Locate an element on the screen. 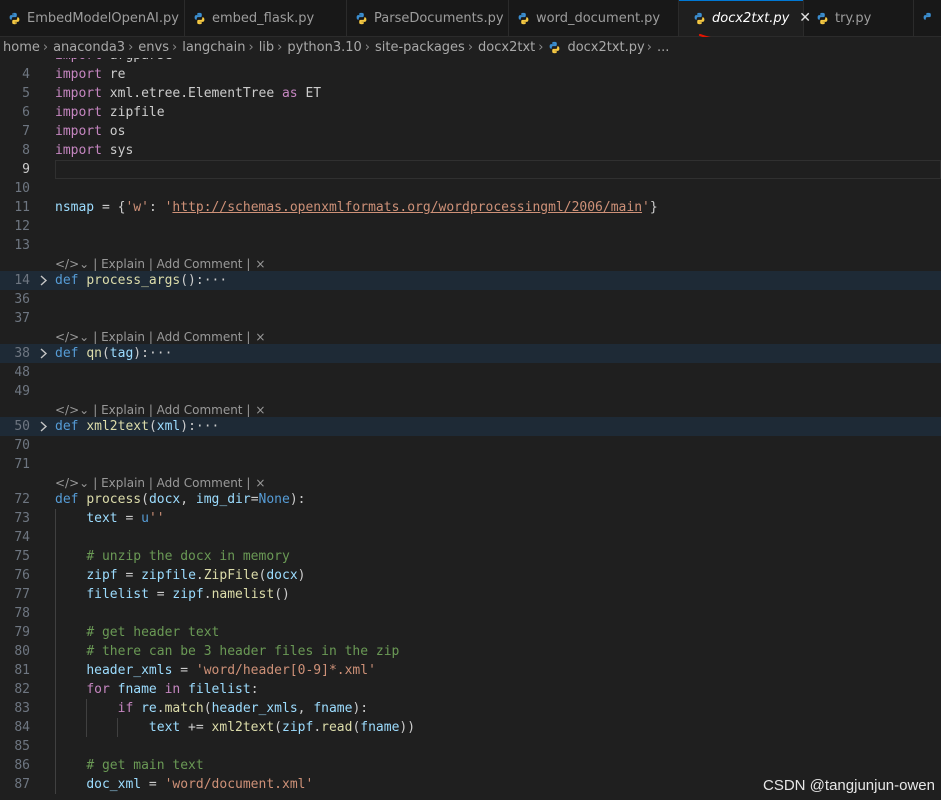 The image size is (941, 800). code-line: 75 # unzip the docx in memory is located at coordinates (470, 556).